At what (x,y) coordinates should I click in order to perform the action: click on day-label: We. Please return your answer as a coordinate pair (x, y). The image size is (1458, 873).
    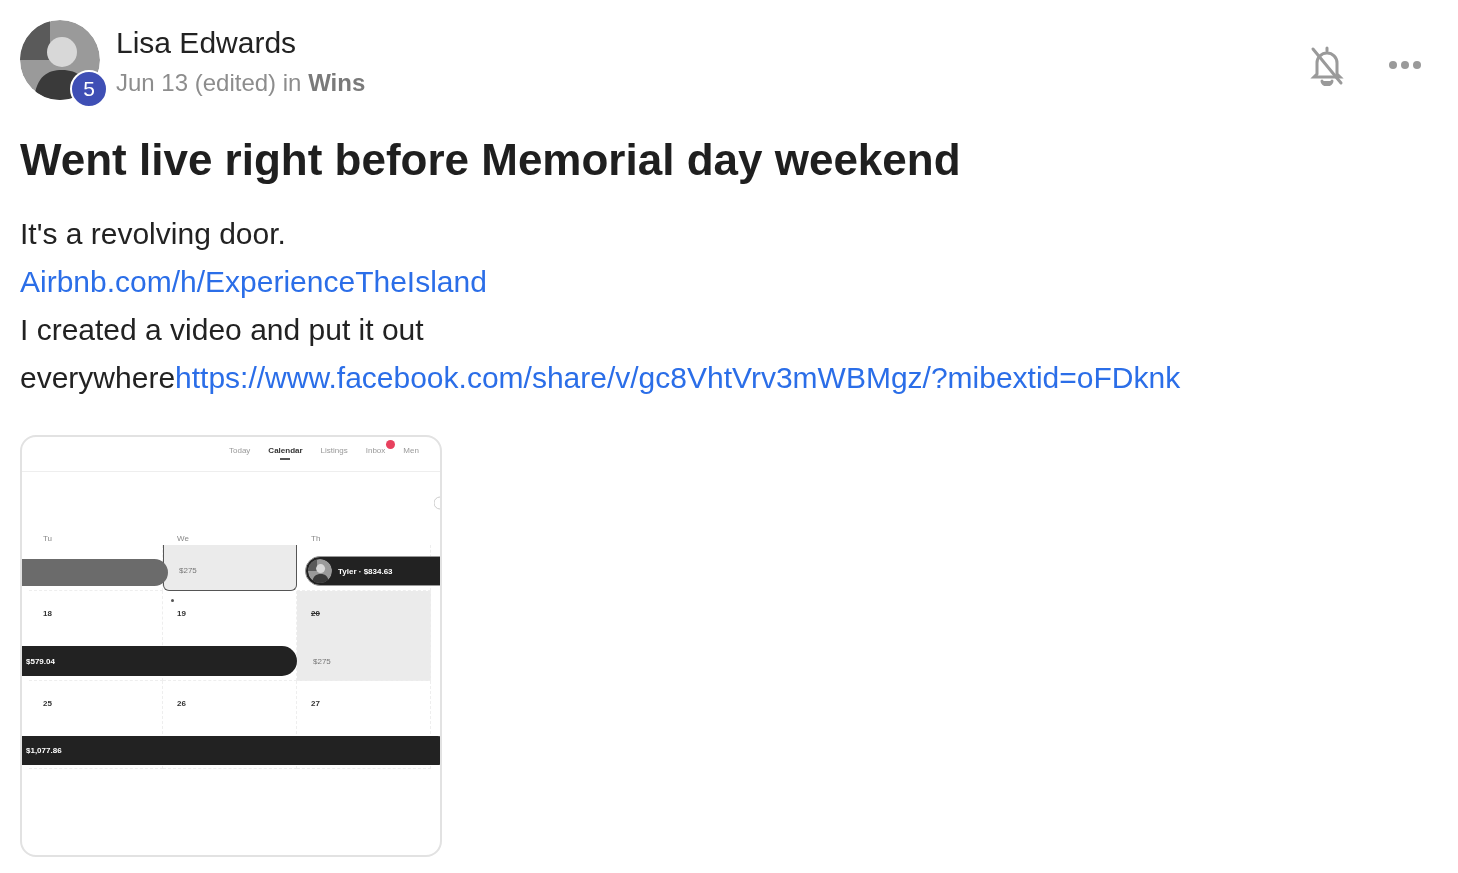
    Looking at the image, I should click on (183, 539).